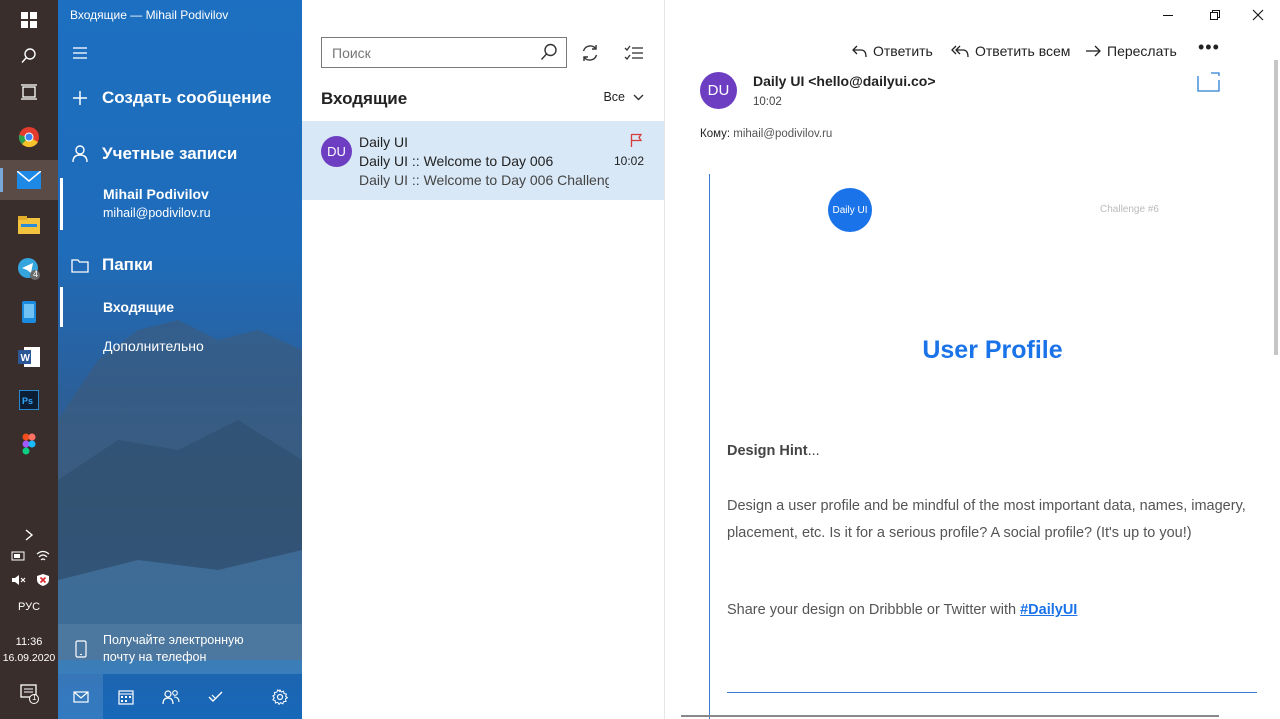 The height and width of the screenshot is (719, 1280). I want to click on reply-all-label: Ответить всем, so click(1023, 51).